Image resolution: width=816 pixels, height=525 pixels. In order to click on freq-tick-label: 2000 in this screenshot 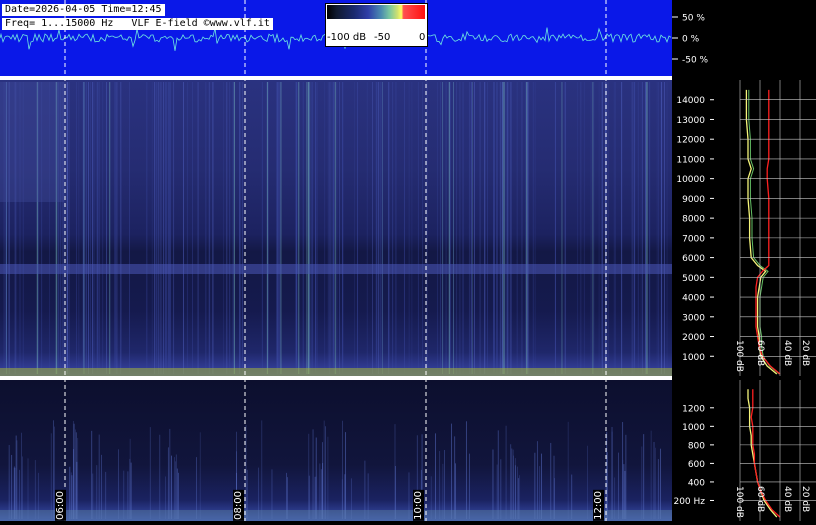, I will do `click(693, 338)`.